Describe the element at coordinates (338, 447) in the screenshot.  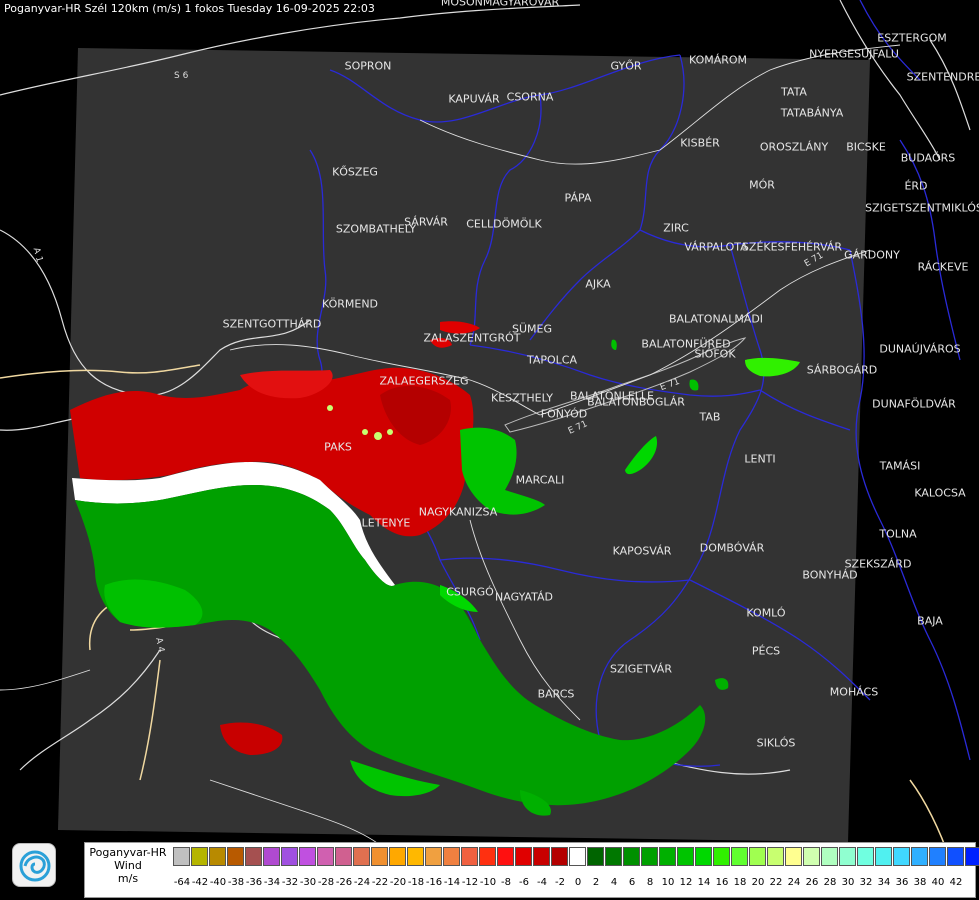
I see `city-label: PAKS` at that location.